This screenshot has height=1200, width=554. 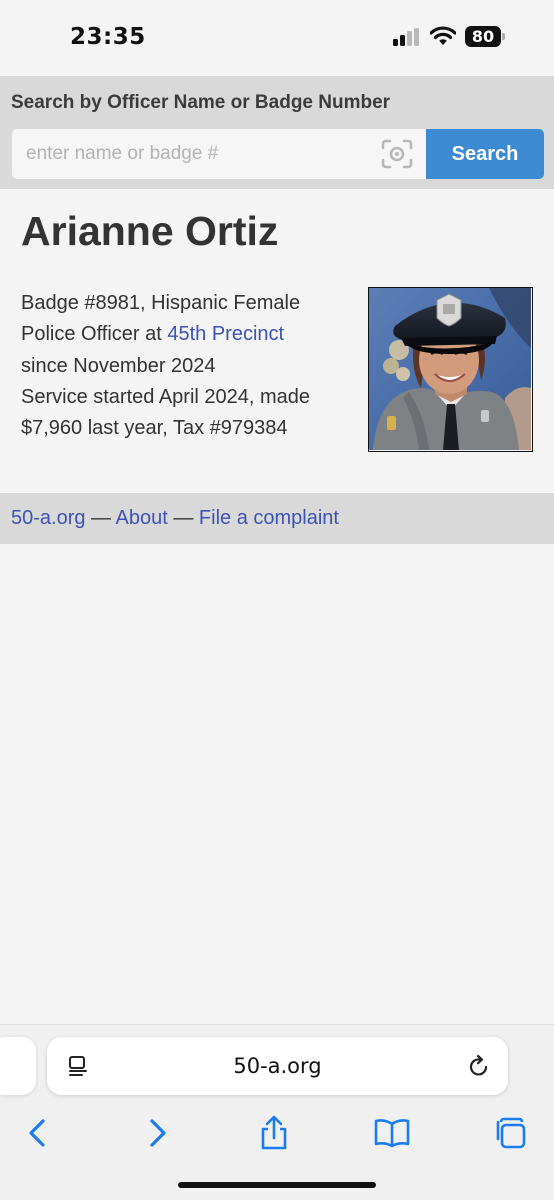 I want to click on address-bar: 50-a.org, so click(x=277, y=1066).